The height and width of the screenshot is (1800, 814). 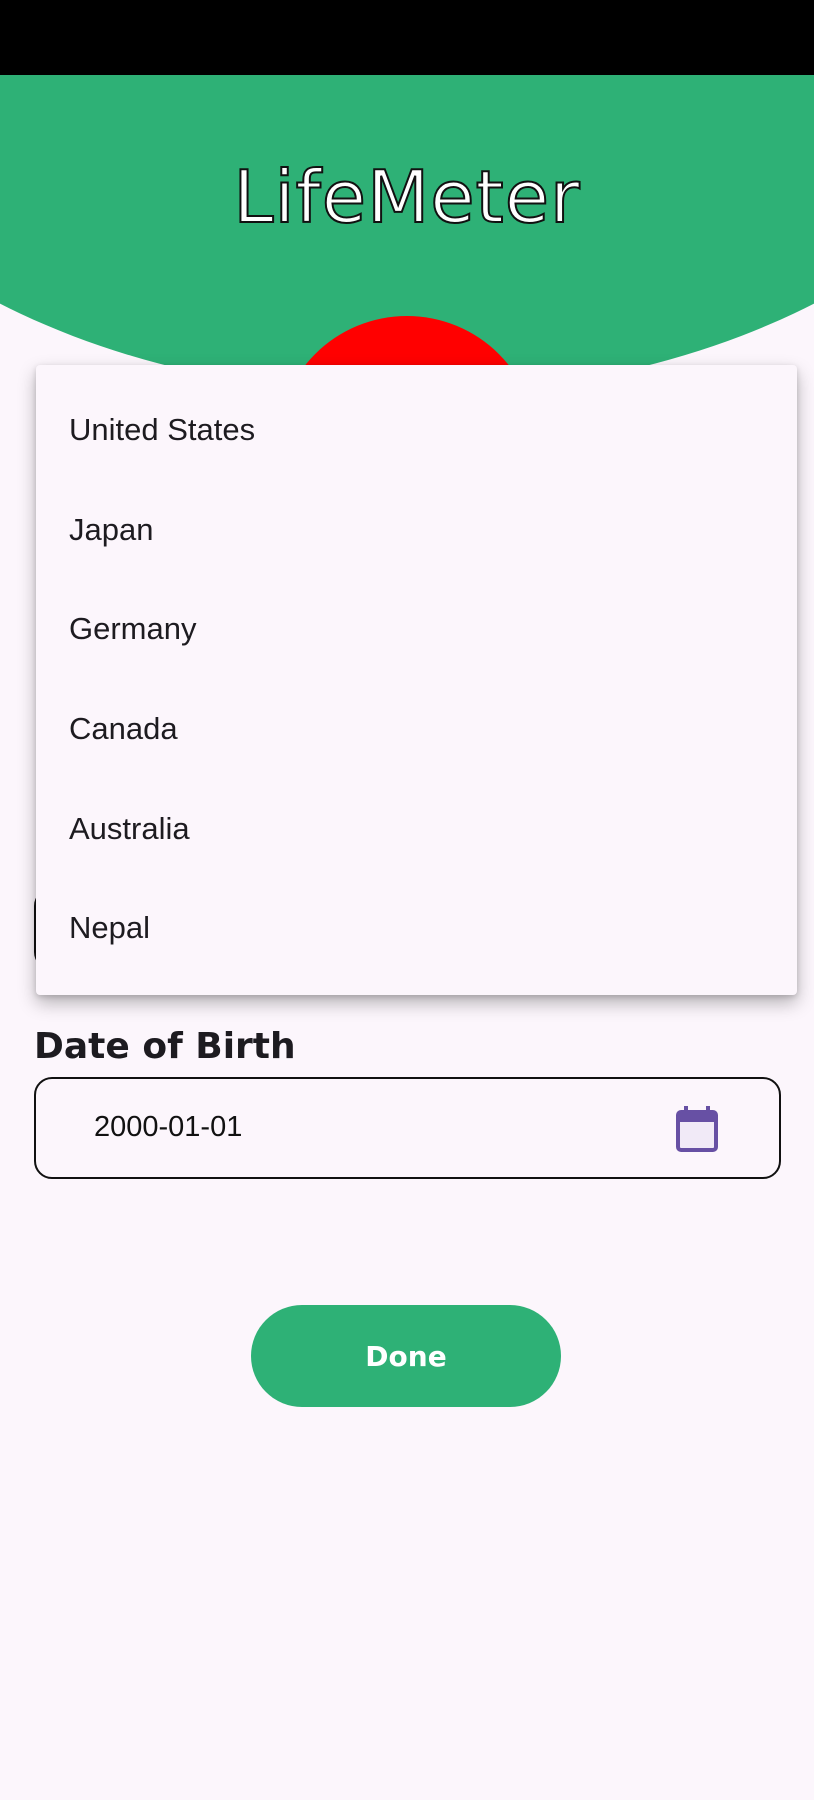 I want to click on calendar-icon, so click(x=697, y=1129).